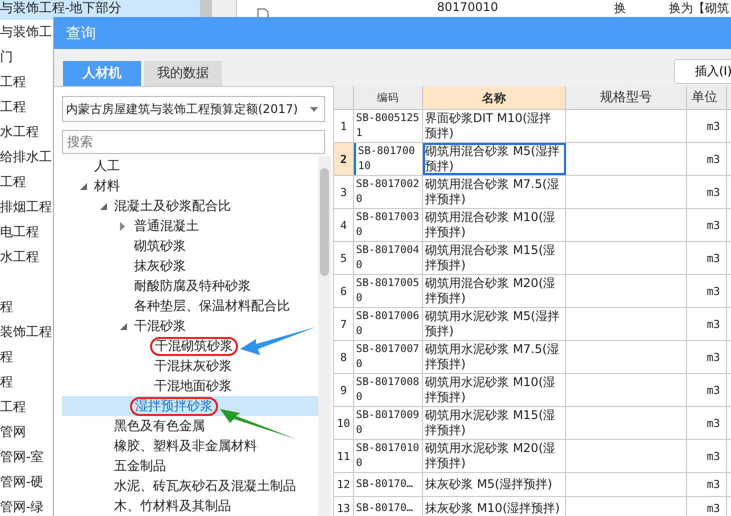  I want to click on row-number: 5, so click(344, 258).